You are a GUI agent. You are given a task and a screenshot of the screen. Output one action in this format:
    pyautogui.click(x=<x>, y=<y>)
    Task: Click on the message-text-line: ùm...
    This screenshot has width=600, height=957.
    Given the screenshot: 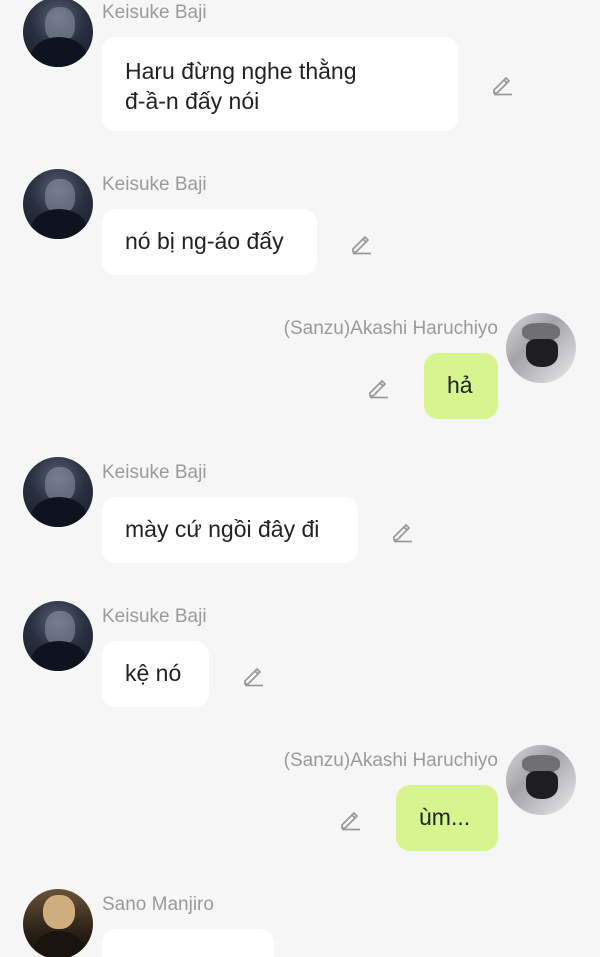 What is the action you would take?
    pyautogui.click(x=445, y=817)
    